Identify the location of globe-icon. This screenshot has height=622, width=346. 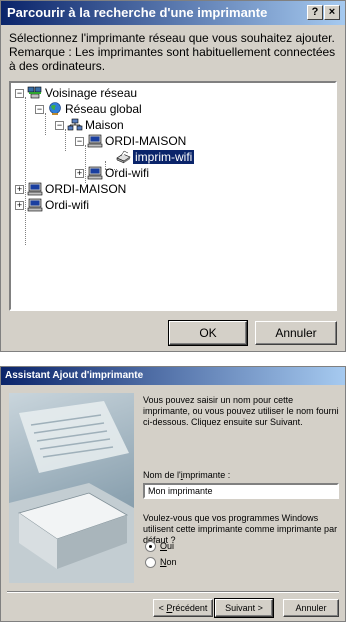
(55, 108).